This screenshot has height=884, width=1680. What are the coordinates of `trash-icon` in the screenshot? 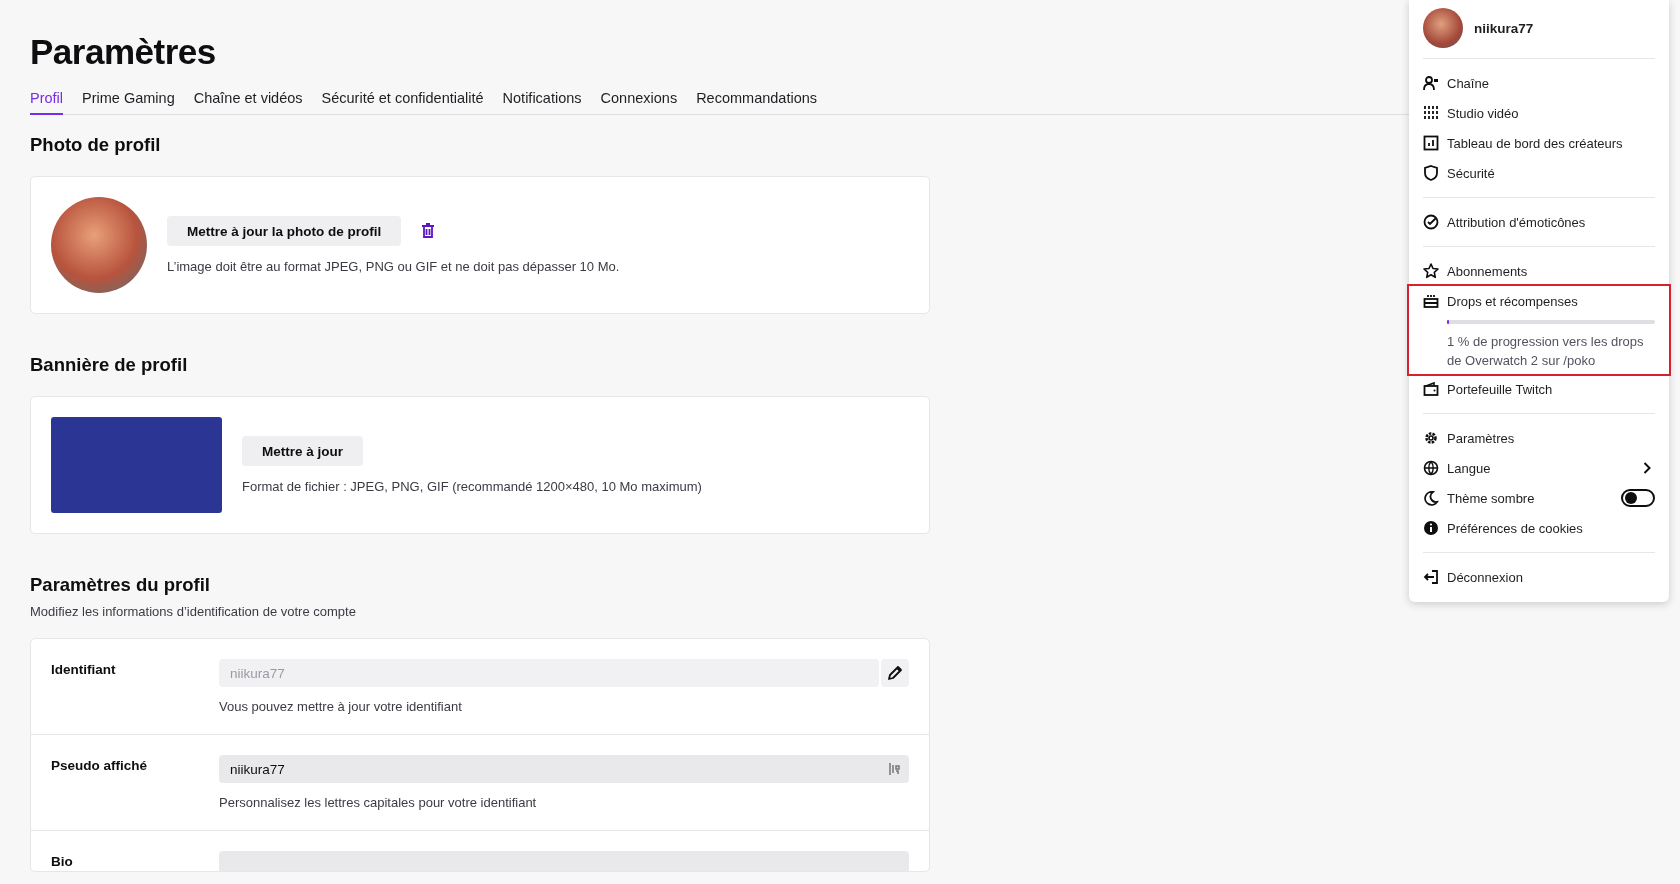 It's located at (428, 231).